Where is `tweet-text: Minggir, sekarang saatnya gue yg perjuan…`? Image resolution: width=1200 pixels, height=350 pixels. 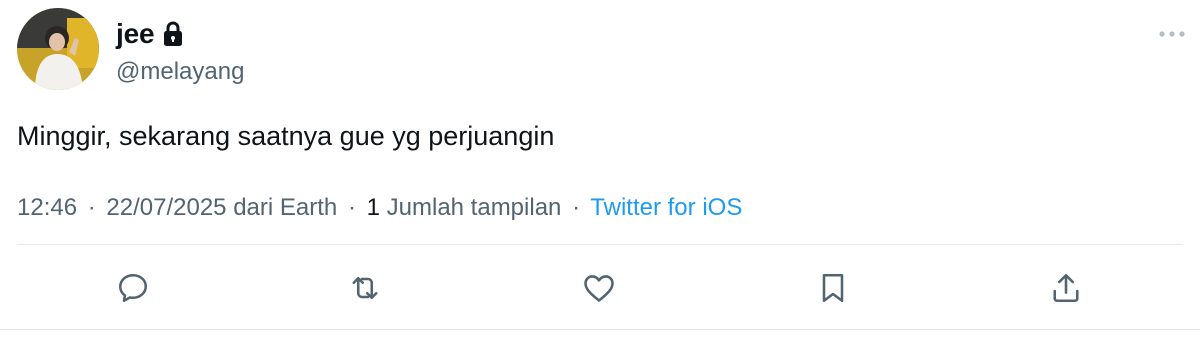 tweet-text: Minggir, sekarang saatnya gue yg perjuan… is located at coordinates (286, 136).